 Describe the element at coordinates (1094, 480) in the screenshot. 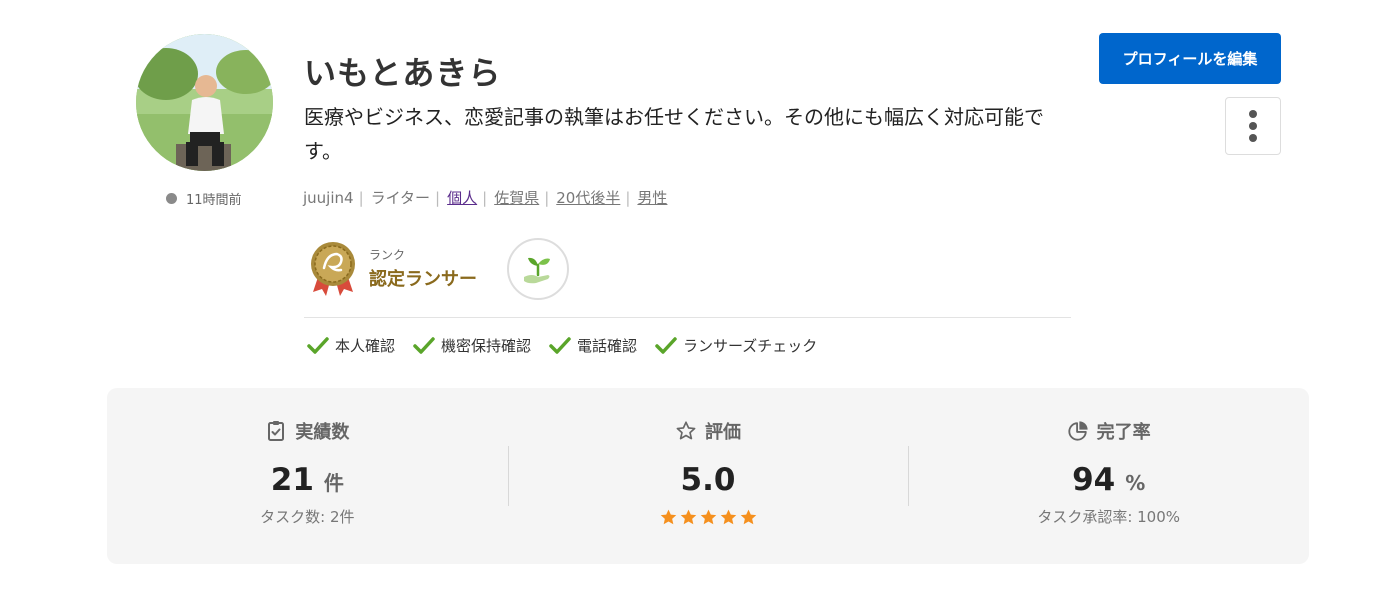

I see `stat-value: 94` at that location.